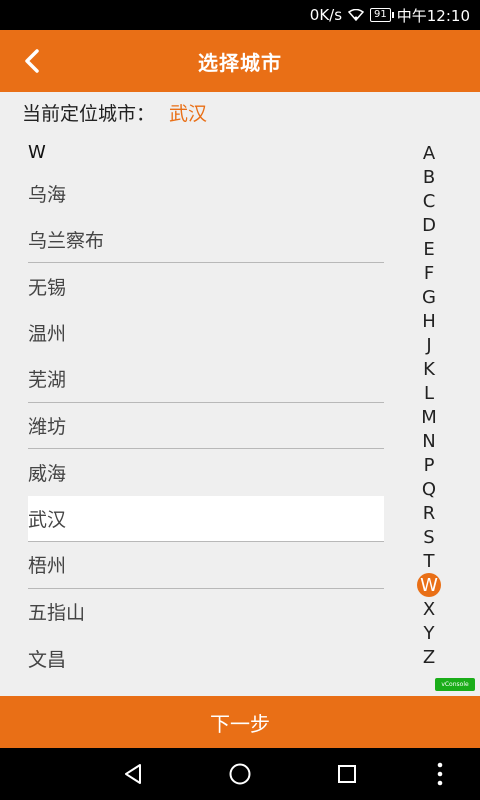 The image size is (480, 800). I want to click on status-bar: 0K/s 91 中午12:10, so click(240, 15).